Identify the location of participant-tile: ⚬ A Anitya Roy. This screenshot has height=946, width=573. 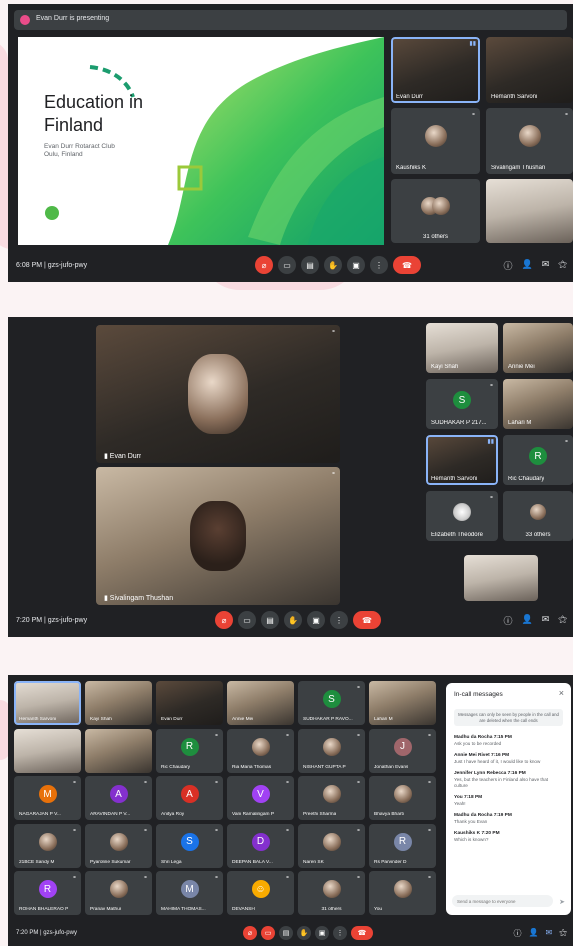
(189, 798).